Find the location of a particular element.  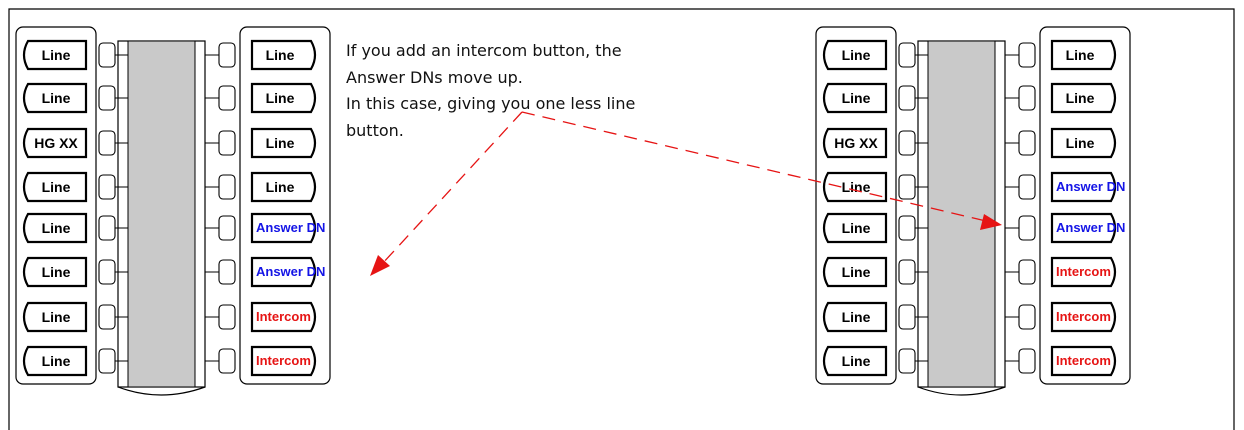

annotation-line: button. is located at coordinates (375, 130).